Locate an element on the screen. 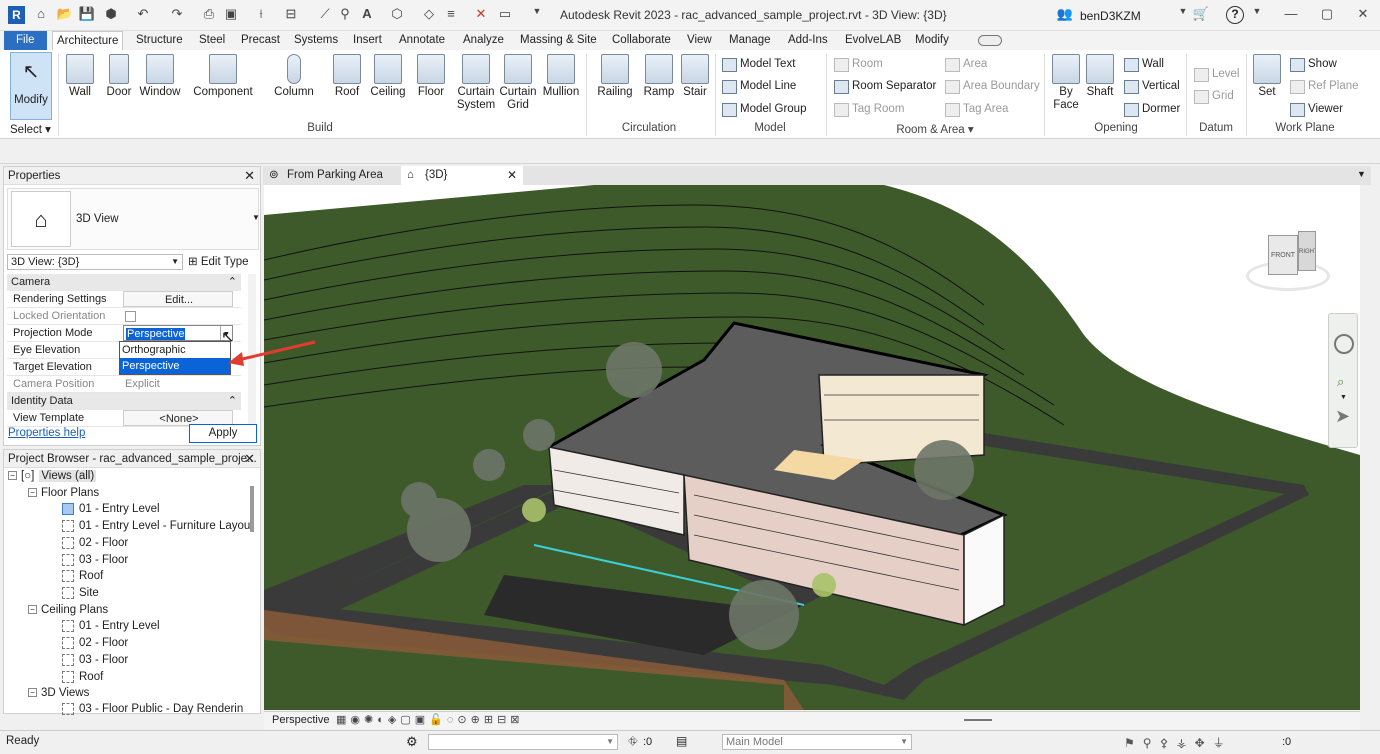 Image resolution: width=1380 pixels, height=754 pixels. pdf-icon: ▣ is located at coordinates (231, 16).